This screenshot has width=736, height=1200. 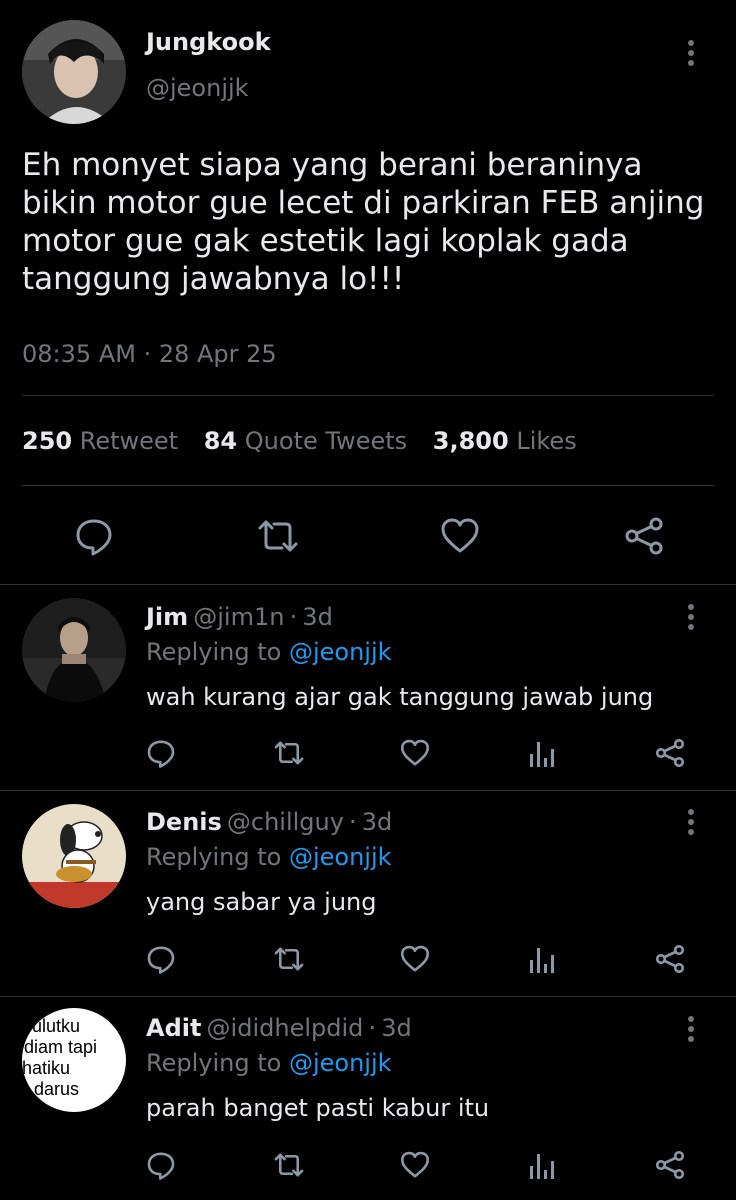 What do you see at coordinates (332, 165) in the screenshot?
I see `tweet-text-line: Eh monyet siapa yang berani beraninya` at bounding box center [332, 165].